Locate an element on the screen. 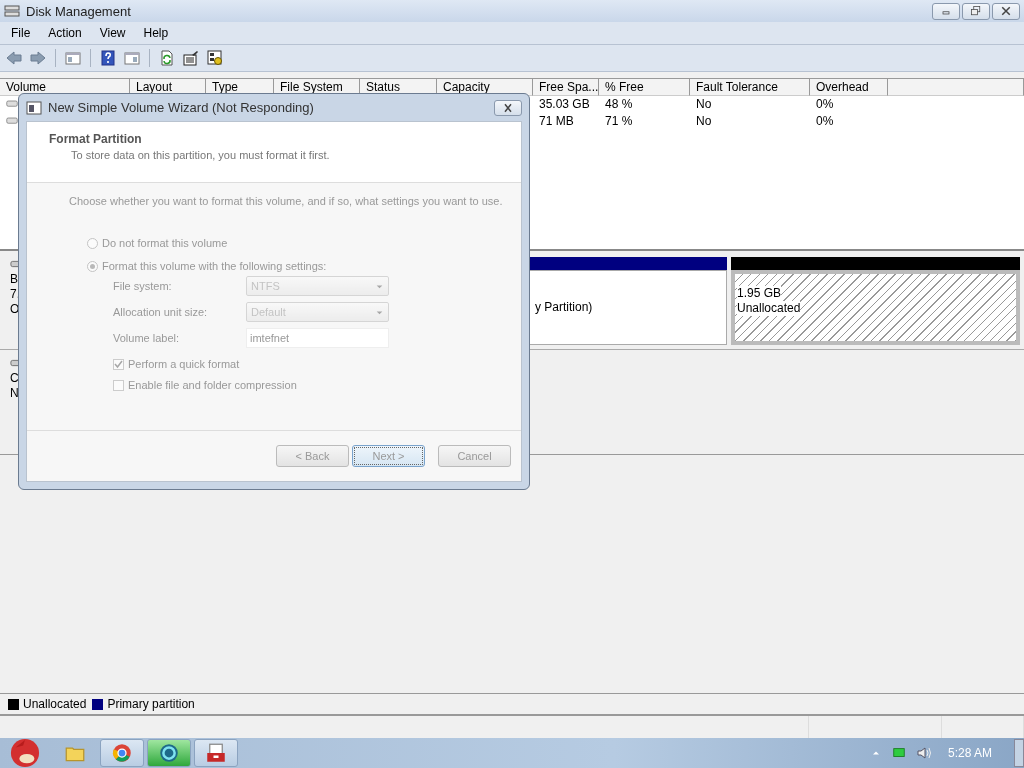 The image size is (1024, 768). window-title: Disk Management is located at coordinates (78, 11).